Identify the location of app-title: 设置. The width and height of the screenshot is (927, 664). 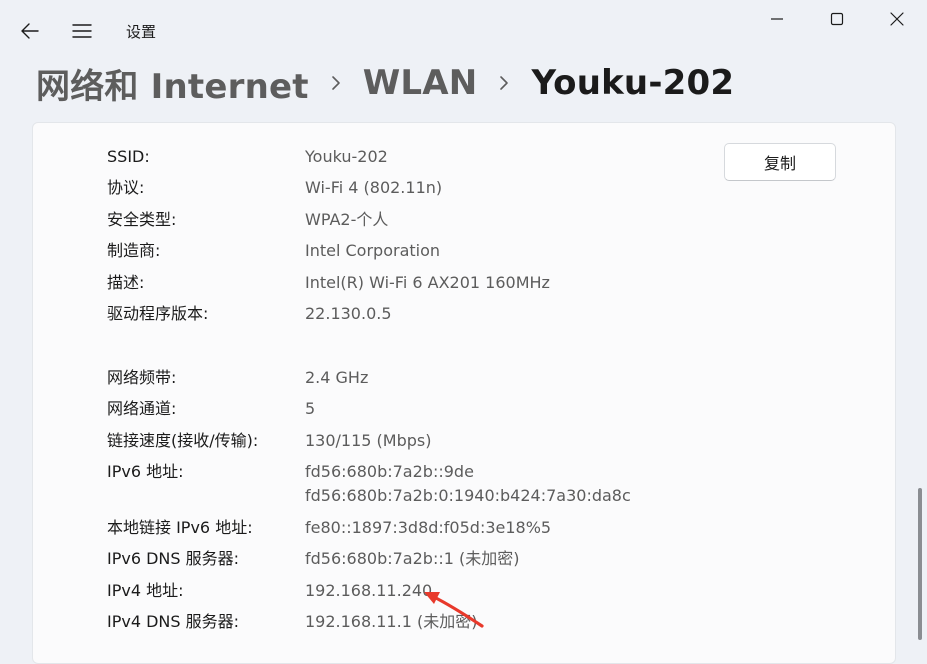
(141, 32).